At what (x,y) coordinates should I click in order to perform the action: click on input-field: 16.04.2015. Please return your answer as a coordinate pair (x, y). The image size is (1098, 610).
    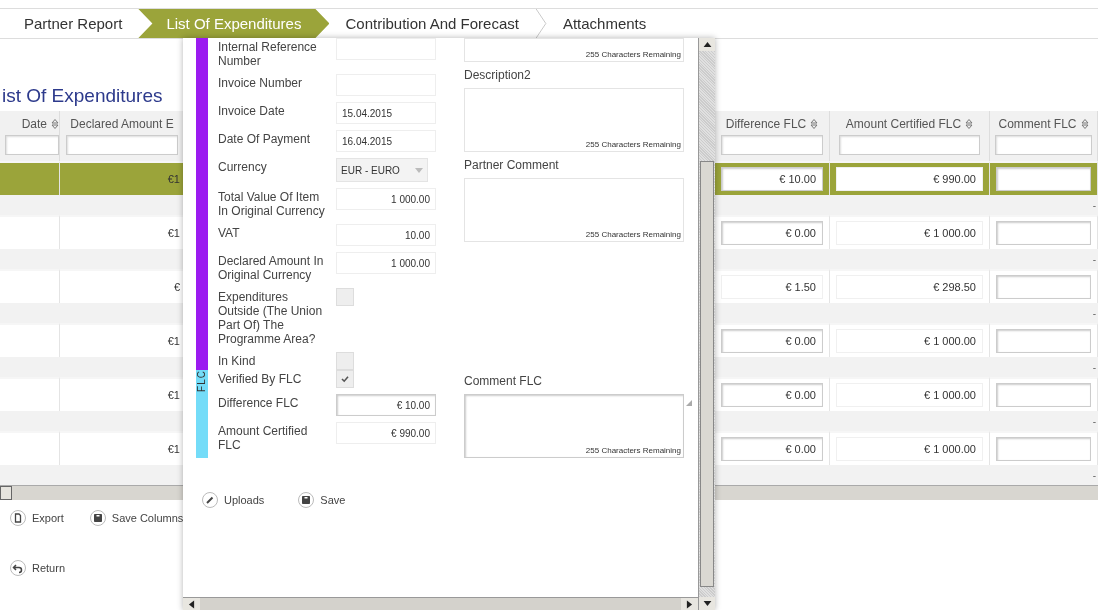
    Looking at the image, I should click on (386, 141).